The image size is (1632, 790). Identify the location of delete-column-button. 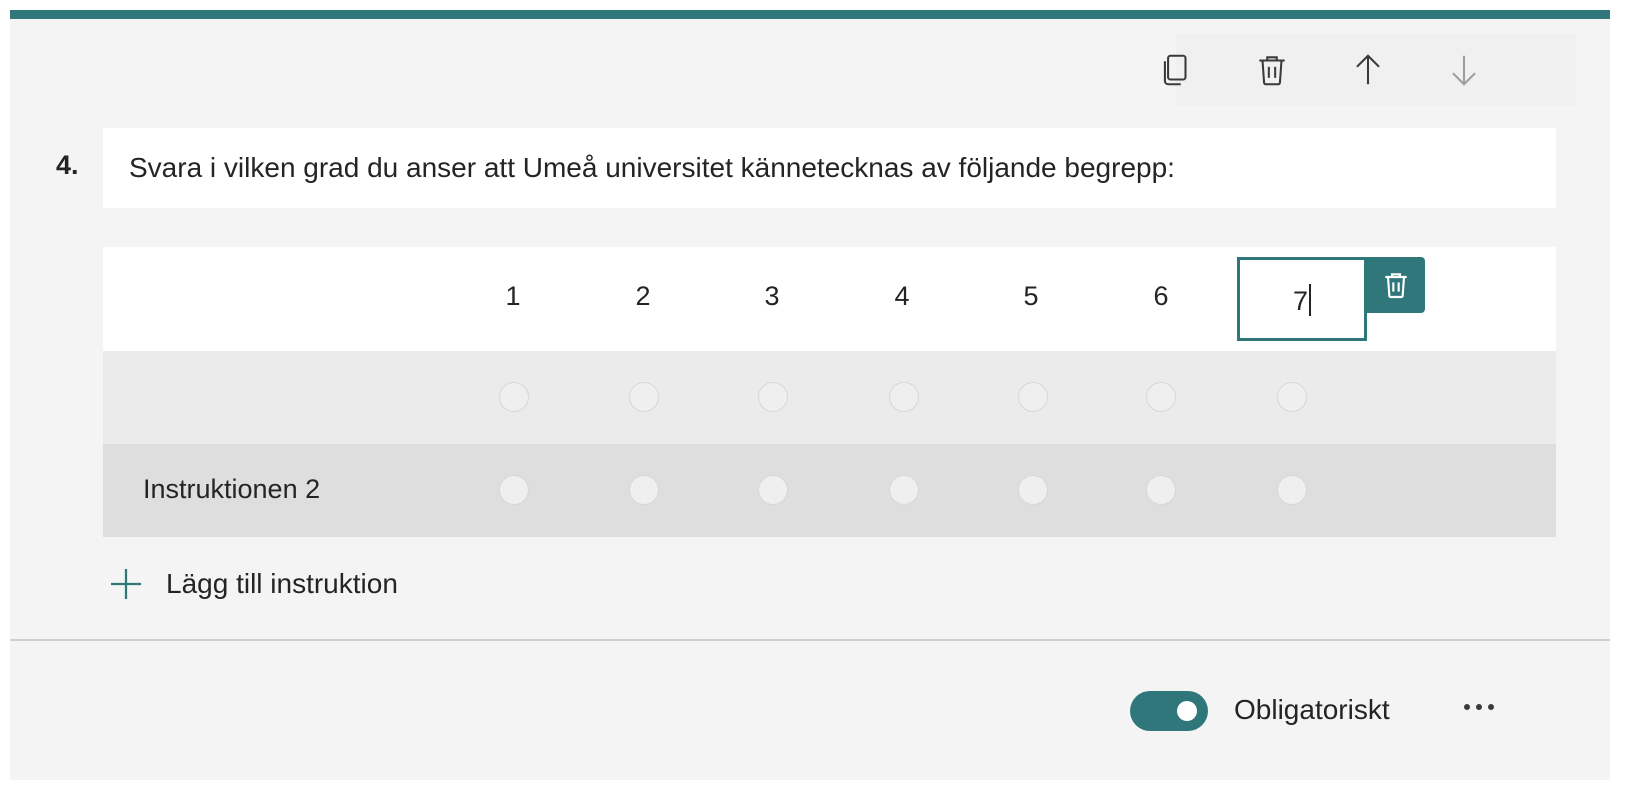
(1396, 285).